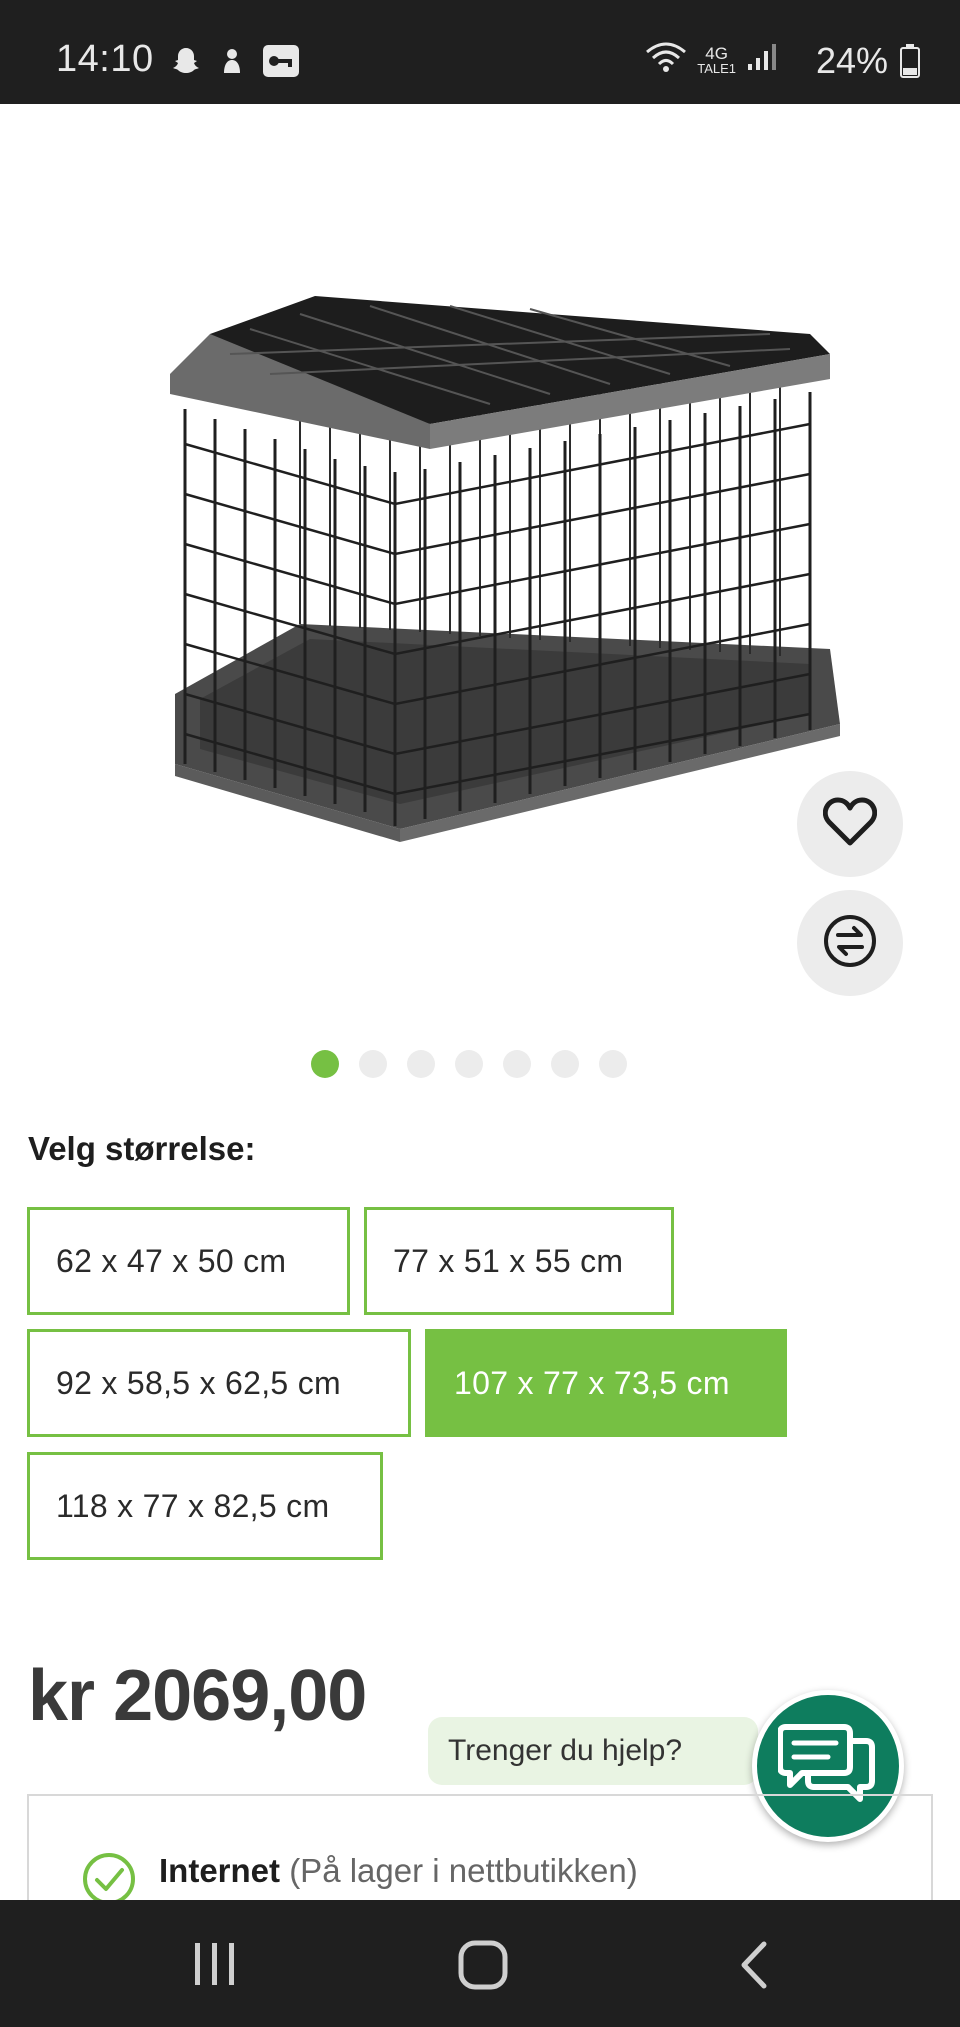 The image size is (960, 2027). What do you see at coordinates (480, 1849) in the screenshot?
I see `stock-availability: Internet (På lager i nettbutikken)` at bounding box center [480, 1849].